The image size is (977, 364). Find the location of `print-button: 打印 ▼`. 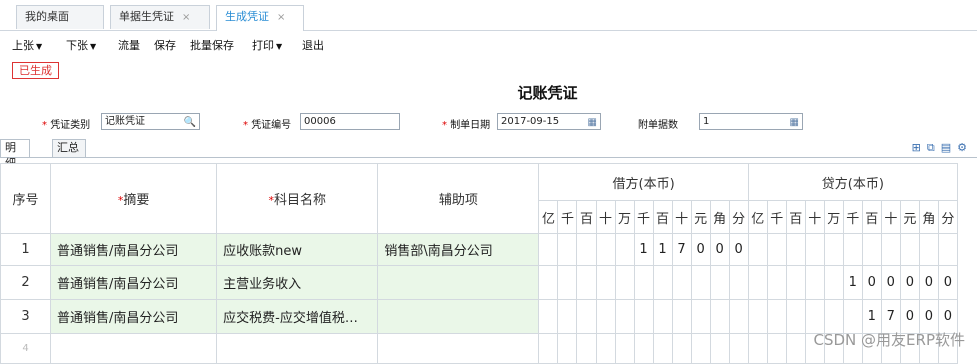

print-button: 打印 ▼ is located at coordinates (267, 45).